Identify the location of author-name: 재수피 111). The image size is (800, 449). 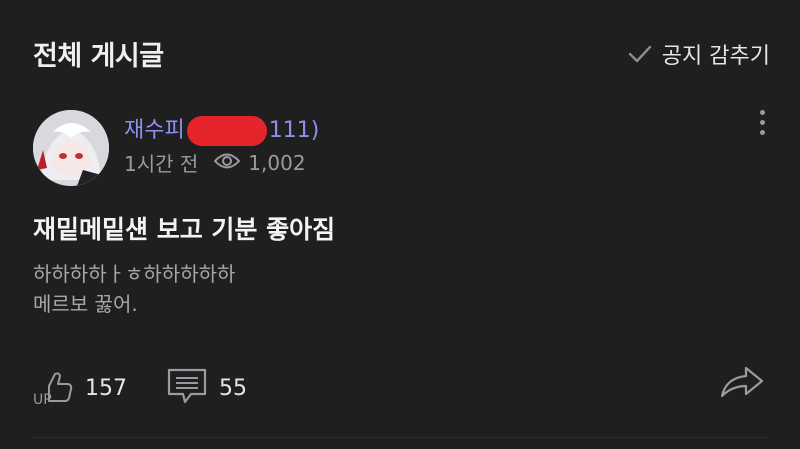
(221, 129).